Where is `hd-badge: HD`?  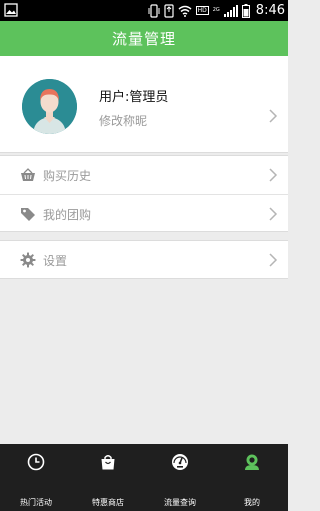
hd-badge: HD is located at coordinates (202, 10).